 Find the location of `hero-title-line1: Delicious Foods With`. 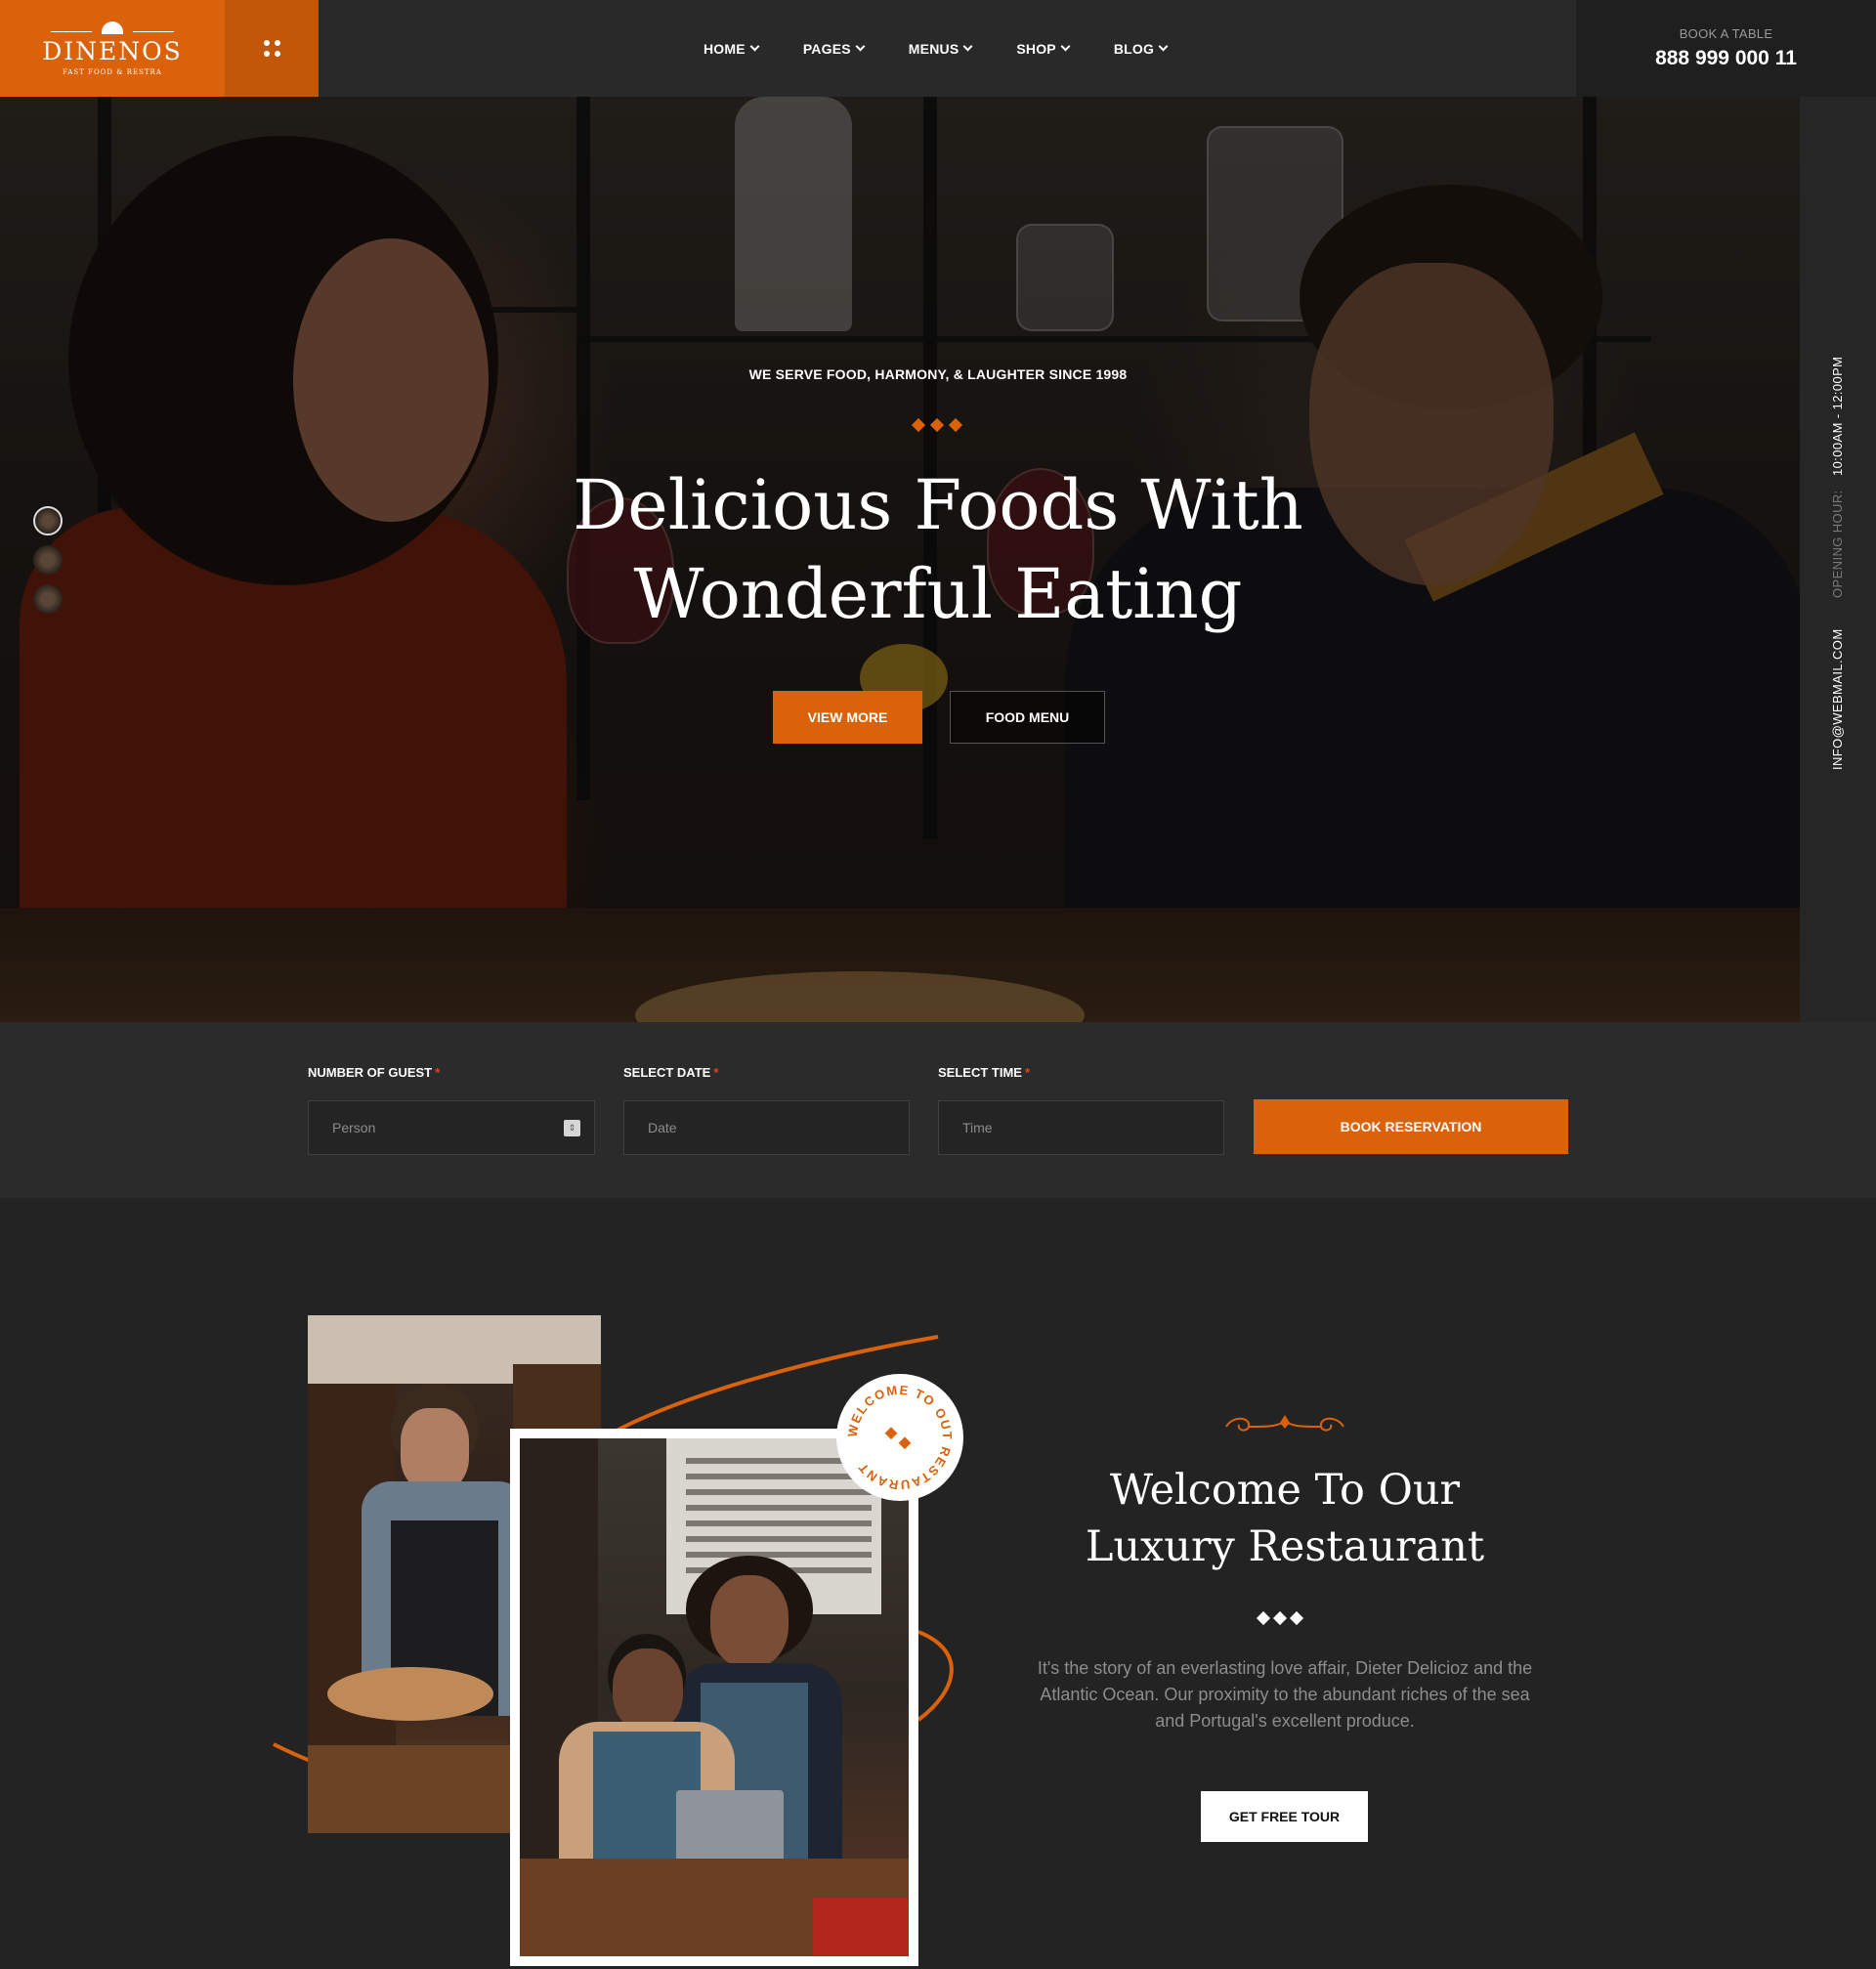

hero-title-line1: Delicious Foods With is located at coordinates (938, 505).